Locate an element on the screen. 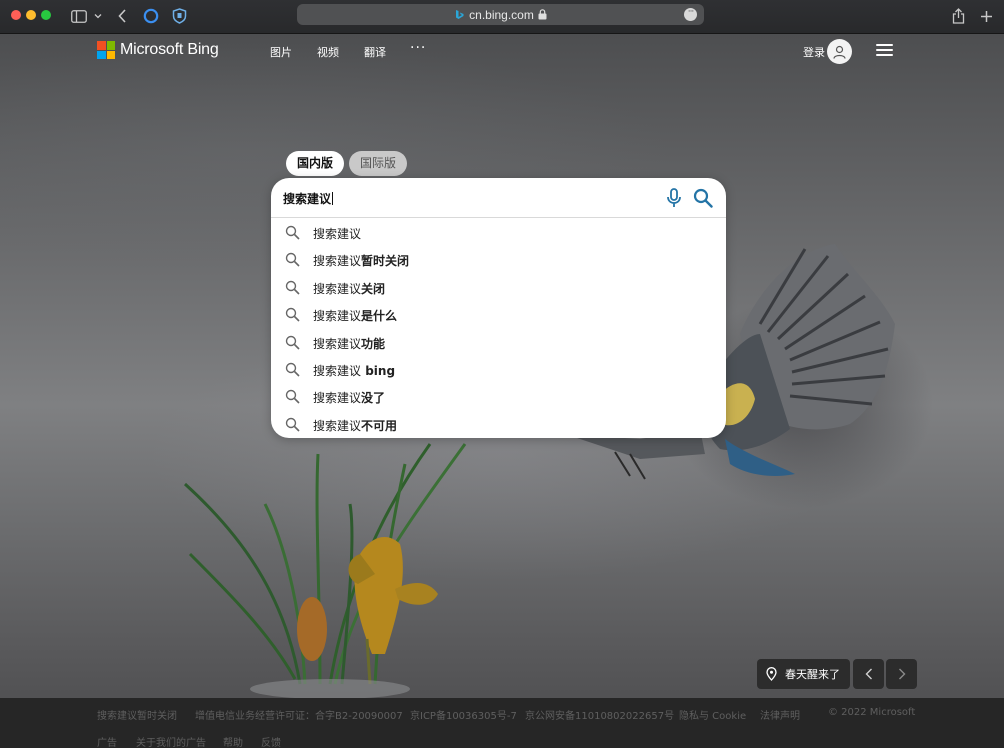 This screenshot has width=1004, height=748. bing-favicon-icon is located at coordinates (460, 14).